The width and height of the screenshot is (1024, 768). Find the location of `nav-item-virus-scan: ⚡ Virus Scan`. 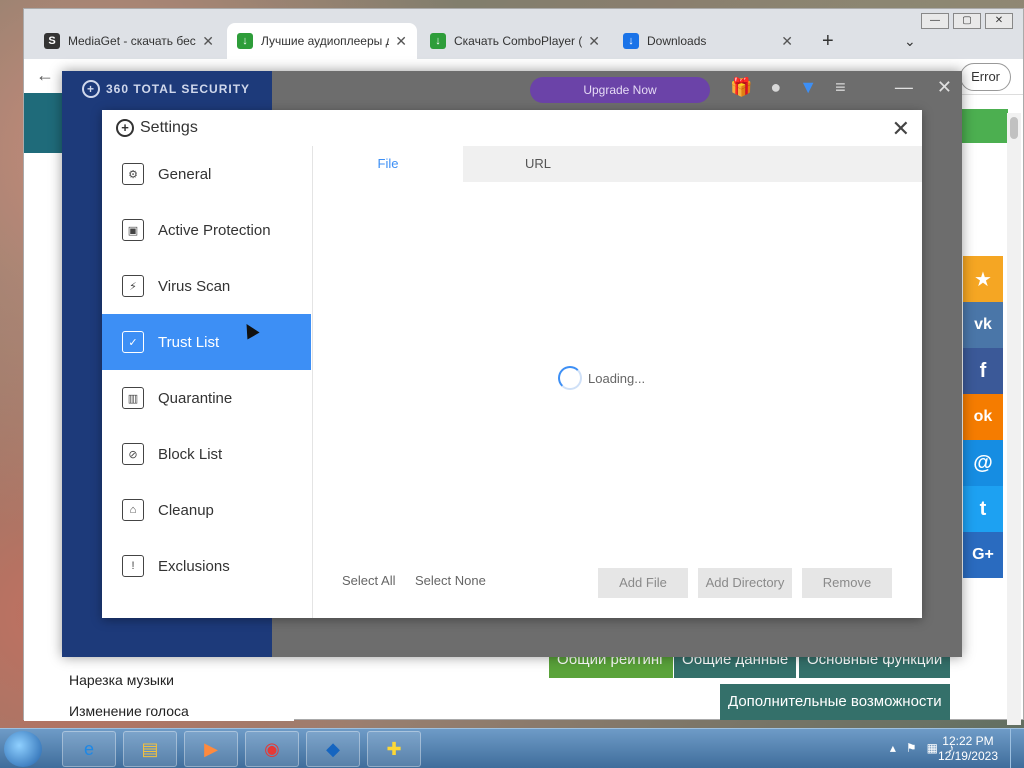

nav-item-virus-scan: ⚡ Virus Scan is located at coordinates (206, 286).